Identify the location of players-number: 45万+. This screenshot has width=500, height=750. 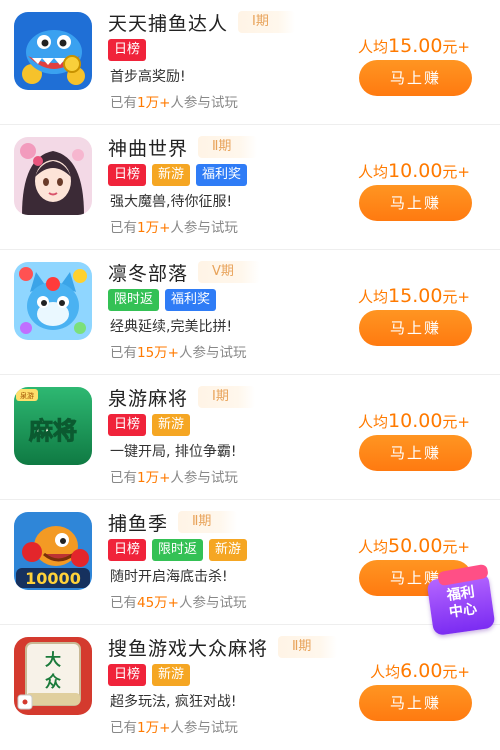
(158, 603).